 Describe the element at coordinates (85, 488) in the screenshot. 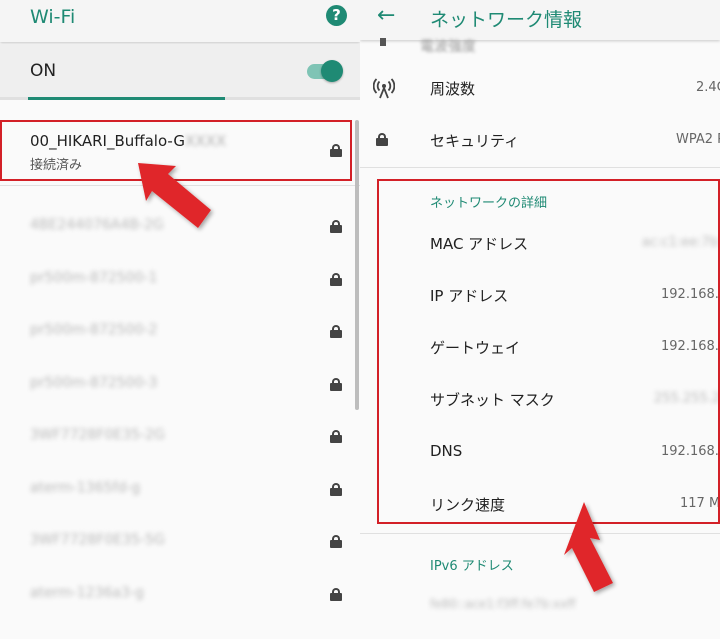

I see `network-ssid: aterm-1365fd-g` at that location.